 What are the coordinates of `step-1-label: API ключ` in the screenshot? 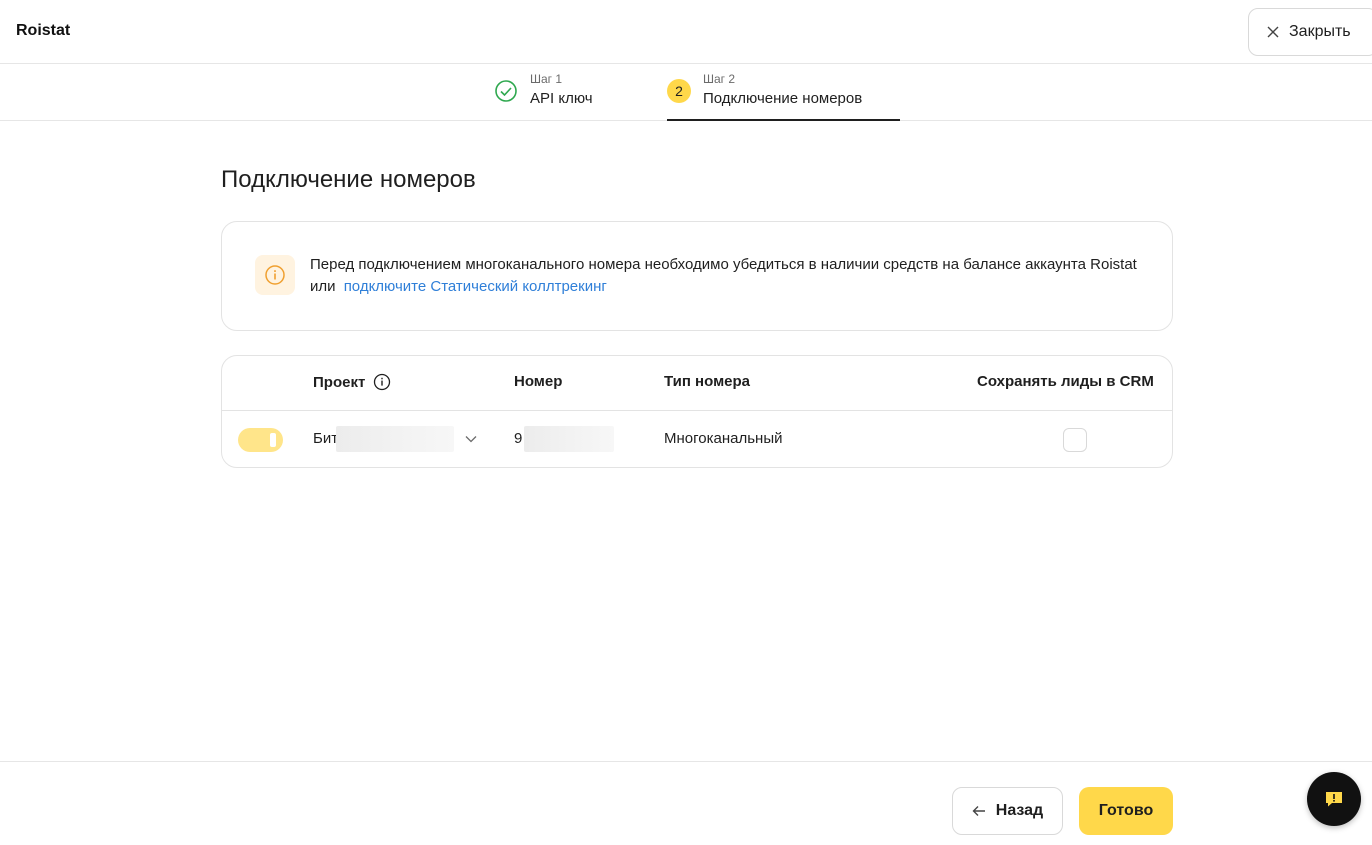 It's located at (561, 98).